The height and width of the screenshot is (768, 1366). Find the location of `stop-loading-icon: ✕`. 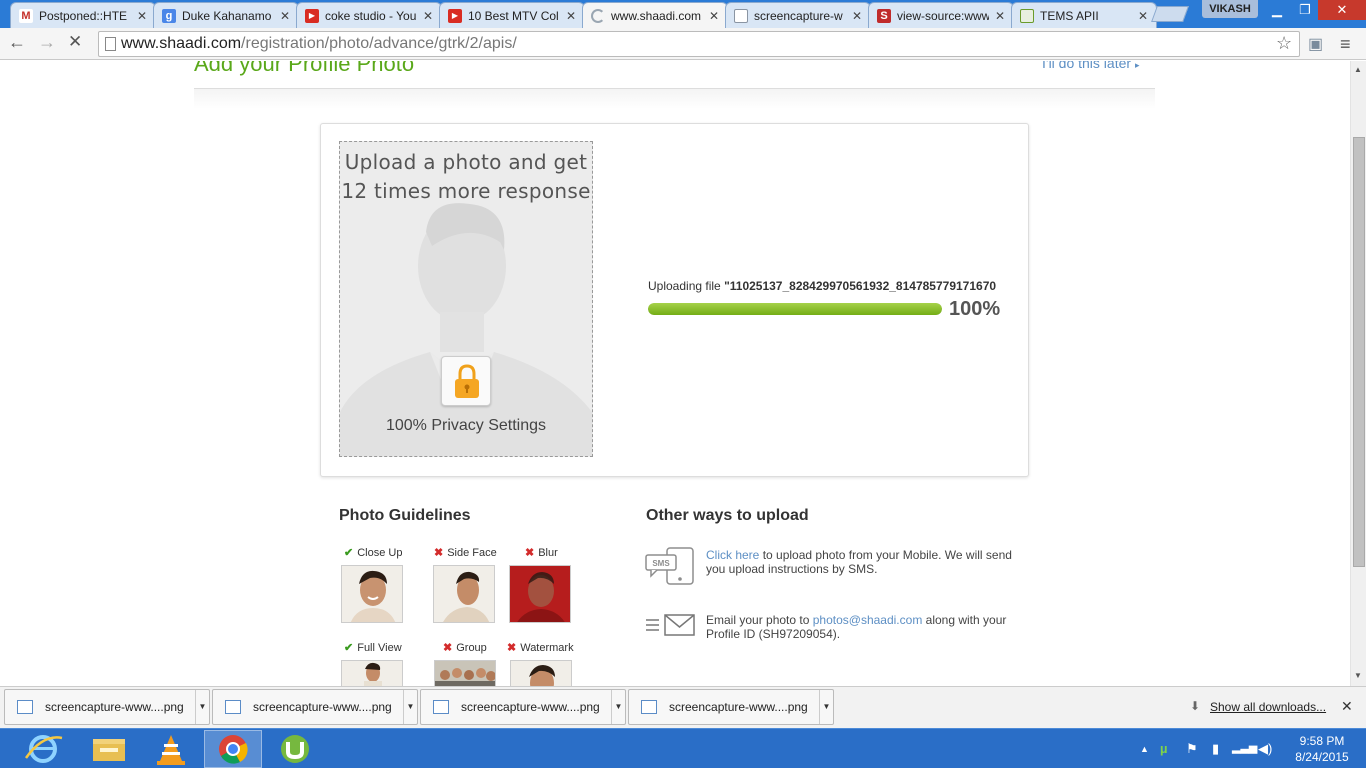

stop-loading-icon: ✕ is located at coordinates (75, 42).